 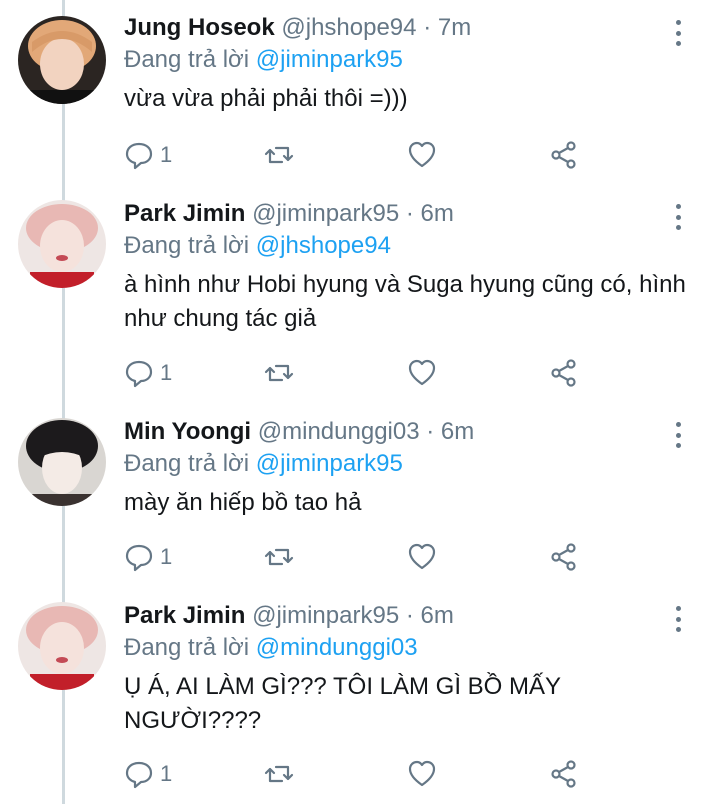 What do you see at coordinates (447, 27) in the screenshot?
I see `timestamp: · 7m` at bounding box center [447, 27].